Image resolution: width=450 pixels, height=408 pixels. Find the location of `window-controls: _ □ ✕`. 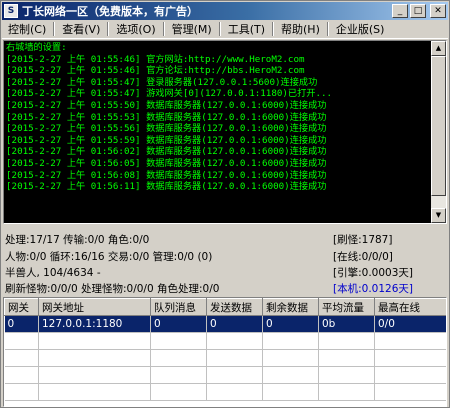

window-controls: _ □ ✕ is located at coordinates (419, 11).